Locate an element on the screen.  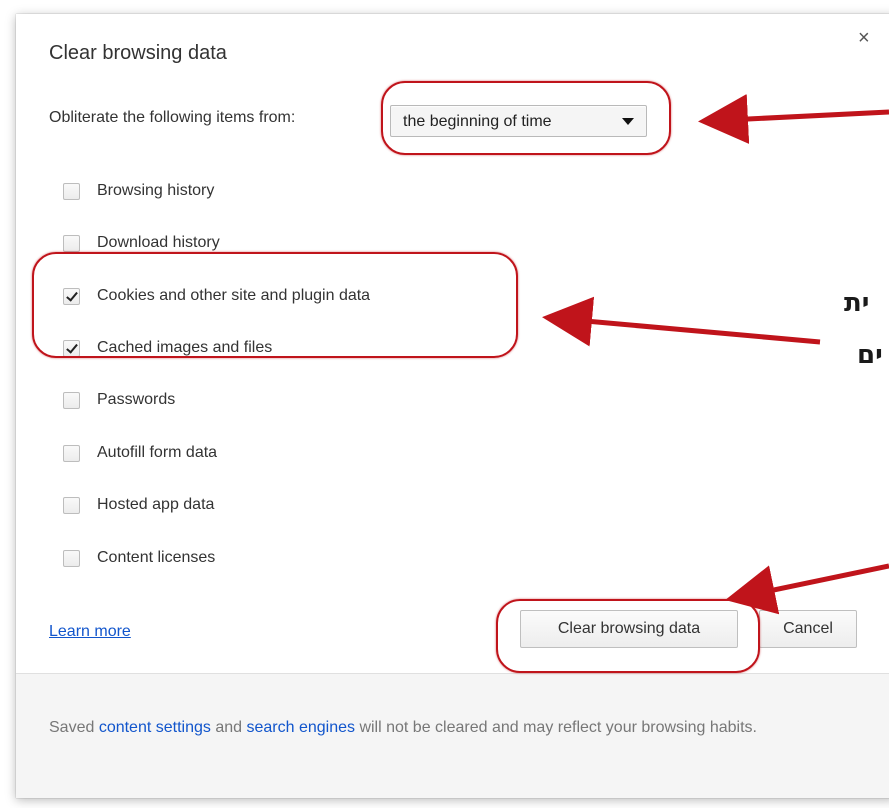
checkbox-option: Download history is located at coordinates (141, 243).